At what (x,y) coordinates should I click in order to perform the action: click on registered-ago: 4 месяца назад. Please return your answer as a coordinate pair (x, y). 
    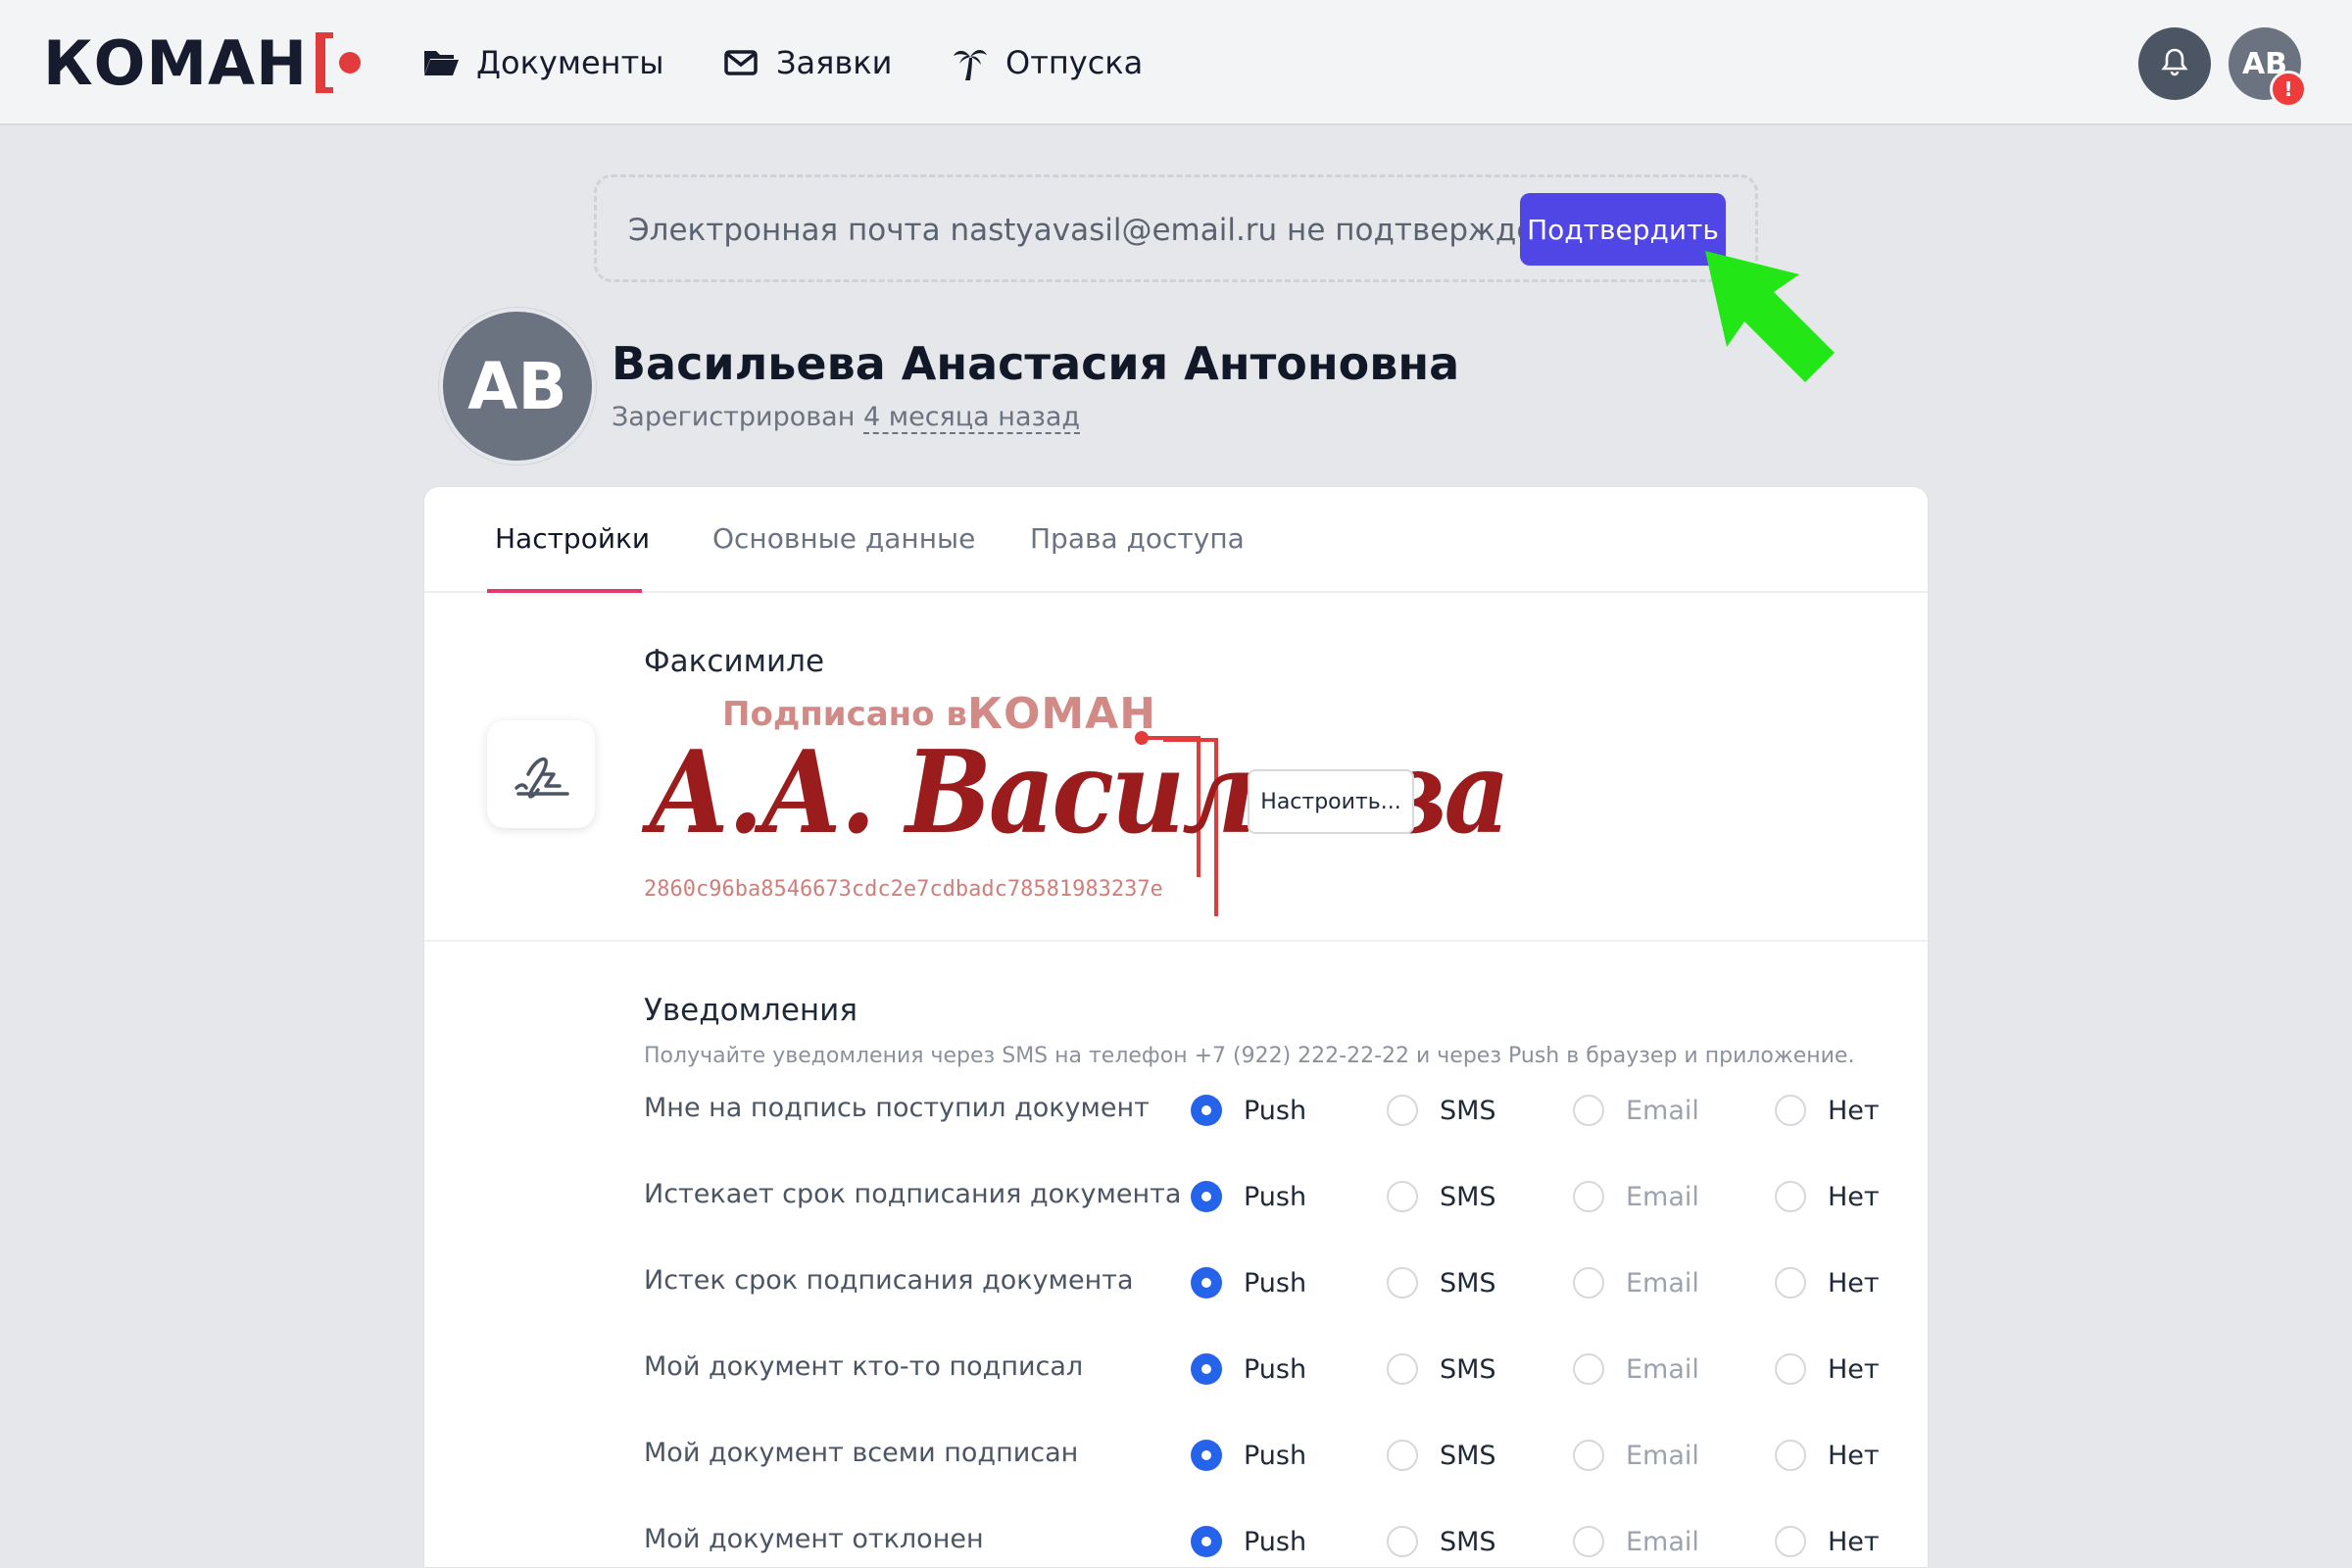
    Looking at the image, I should click on (971, 418).